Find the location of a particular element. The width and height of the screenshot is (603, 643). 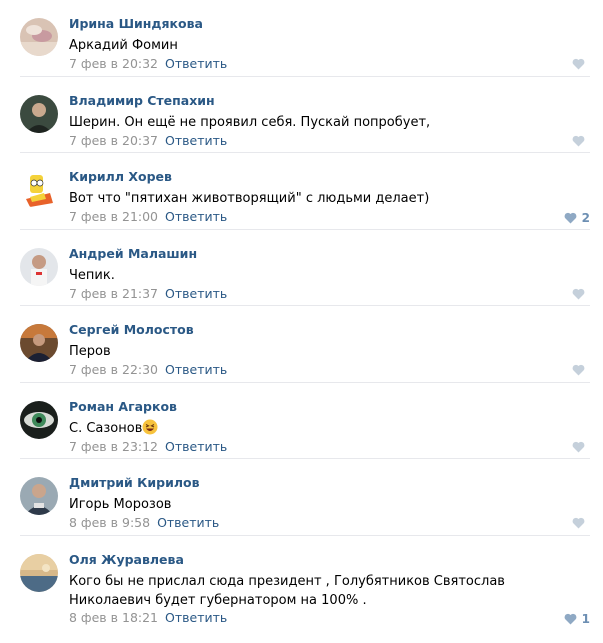

comment-date: 8 фев в 18:21 is located at coordinates (113, 617).